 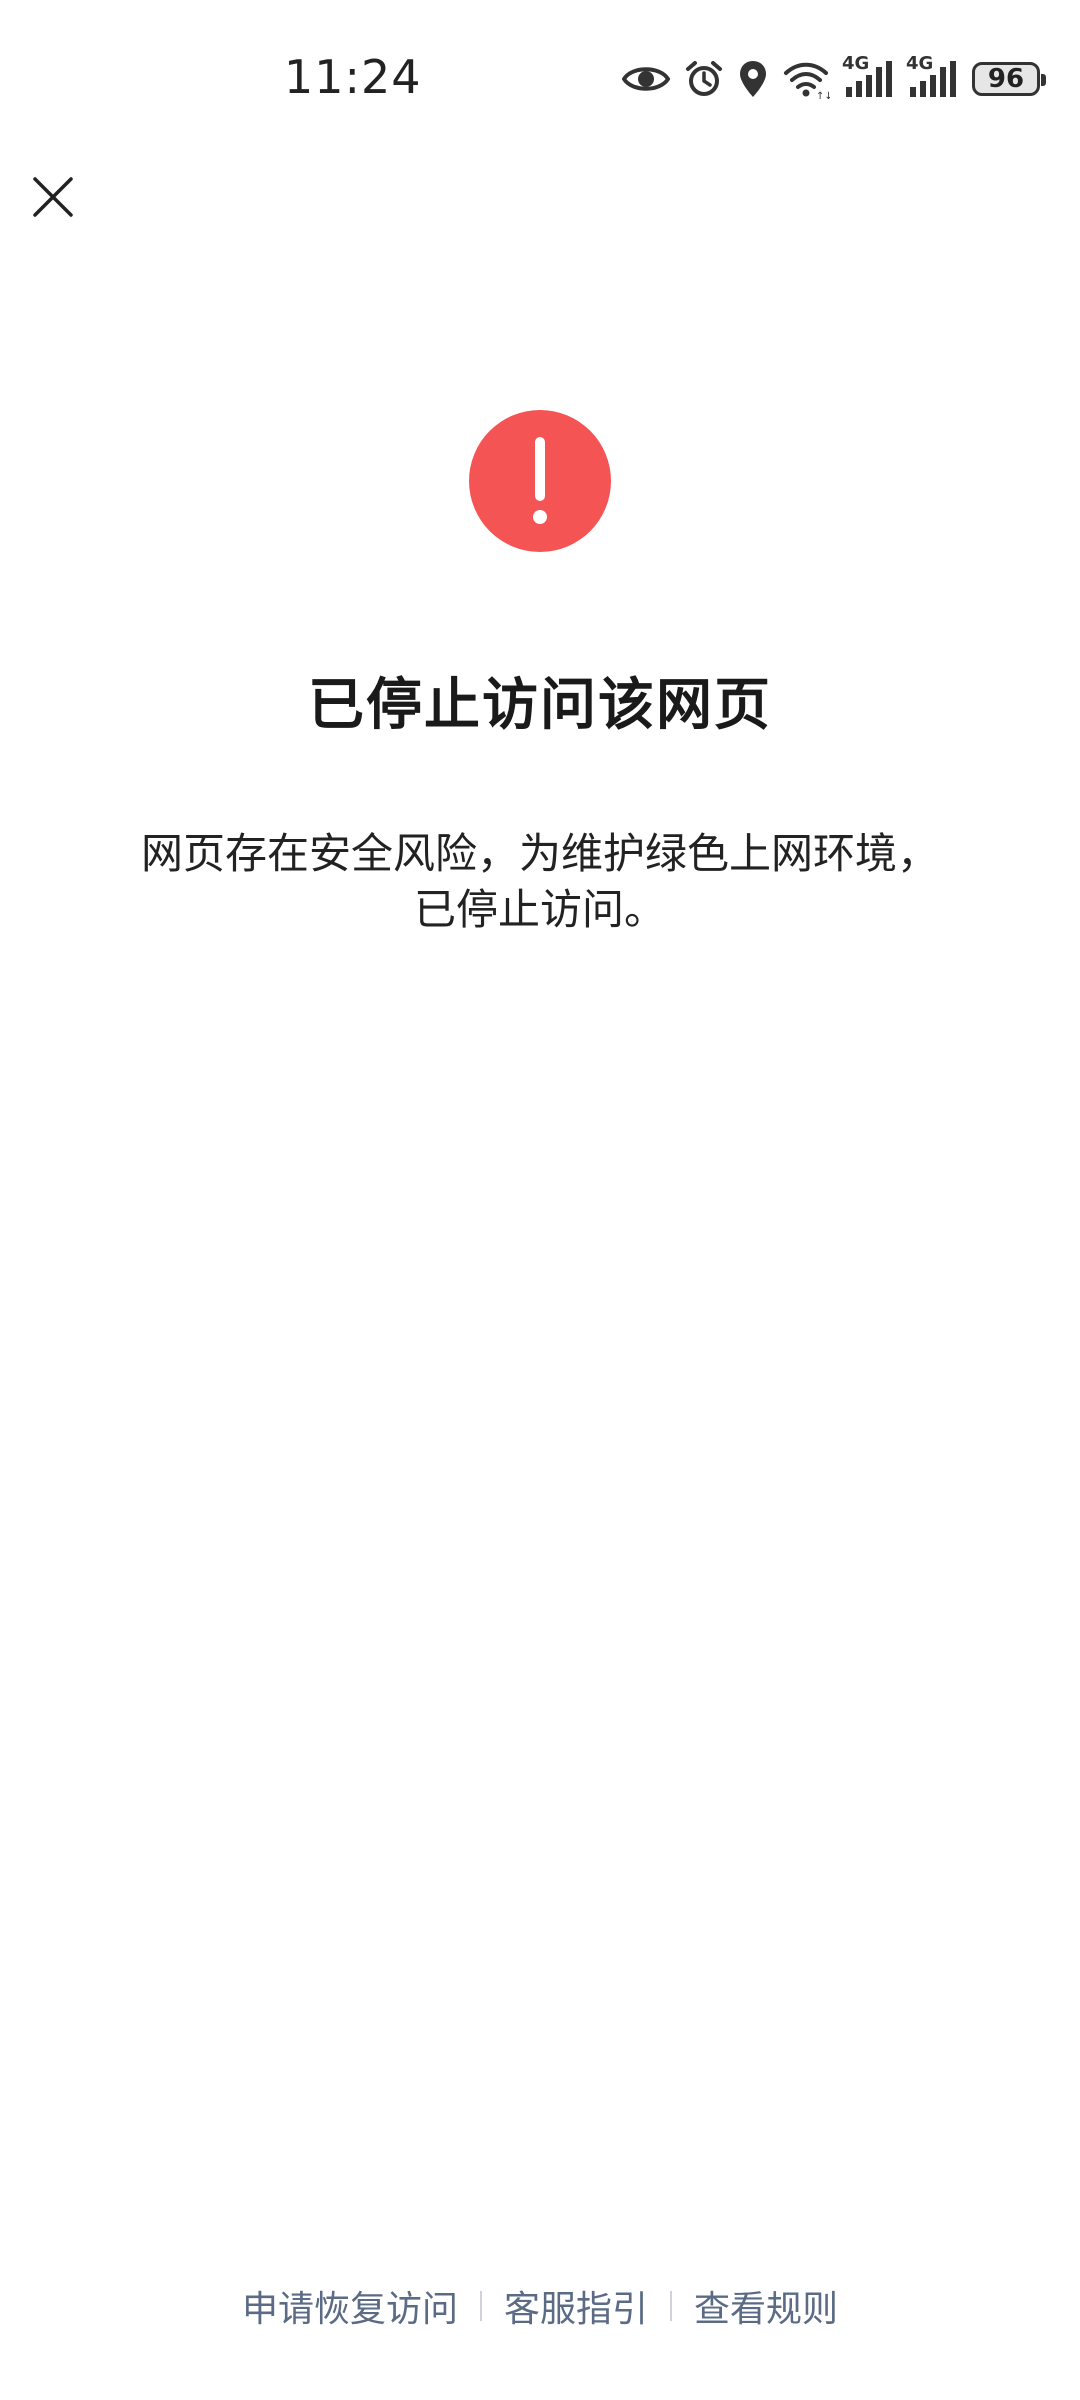 I want to click on close-icon, so click(x=53, y=197).